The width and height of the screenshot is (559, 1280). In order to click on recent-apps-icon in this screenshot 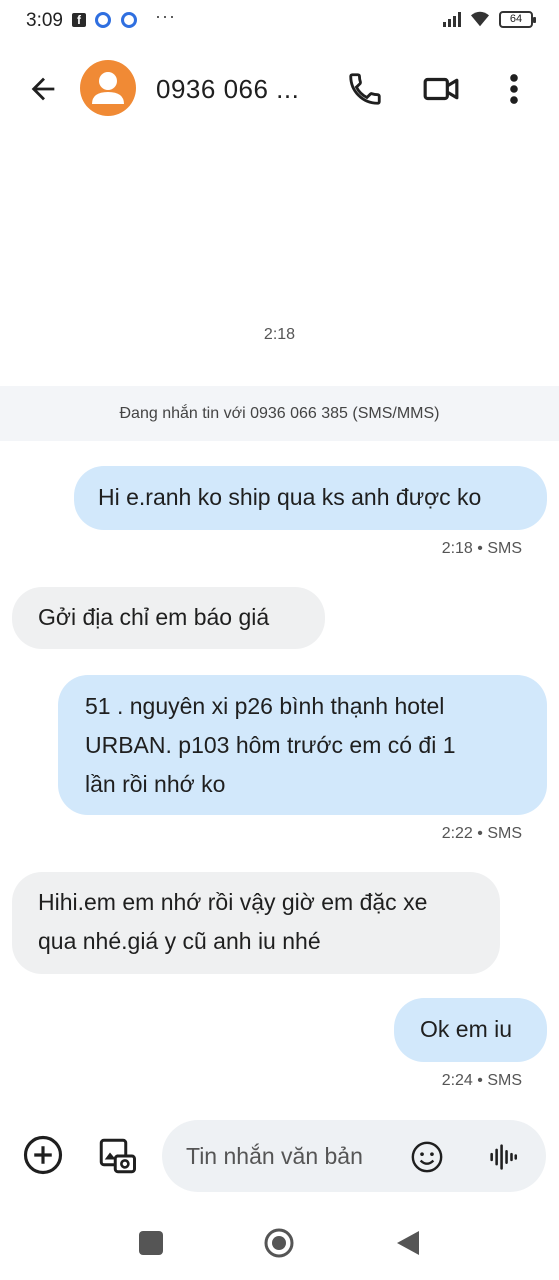, I will do `click(151, 1243)`.